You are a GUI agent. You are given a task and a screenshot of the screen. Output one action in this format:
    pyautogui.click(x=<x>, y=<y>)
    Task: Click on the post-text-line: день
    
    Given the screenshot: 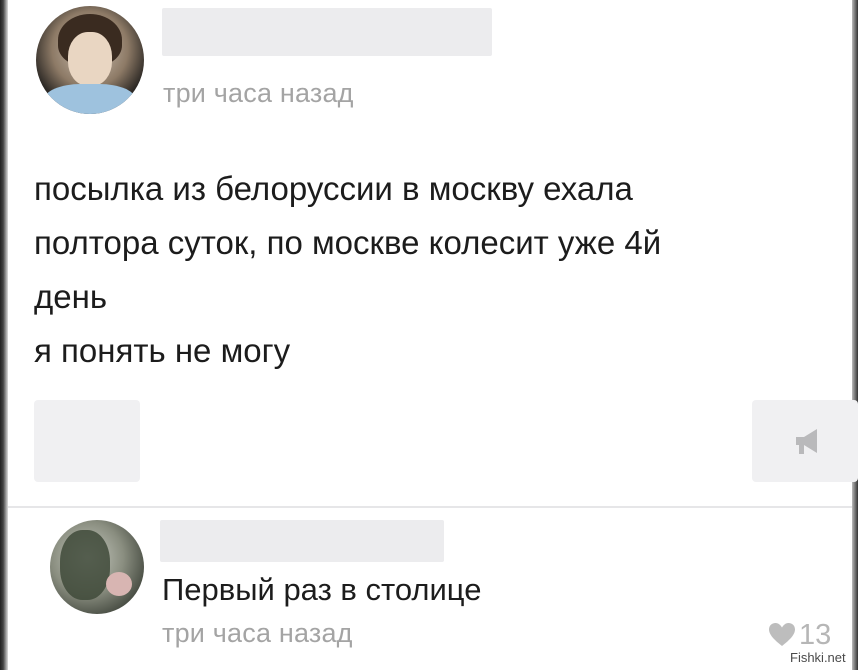 What is the action you would take?
    pyautogui.click(x=71, y=296)
    